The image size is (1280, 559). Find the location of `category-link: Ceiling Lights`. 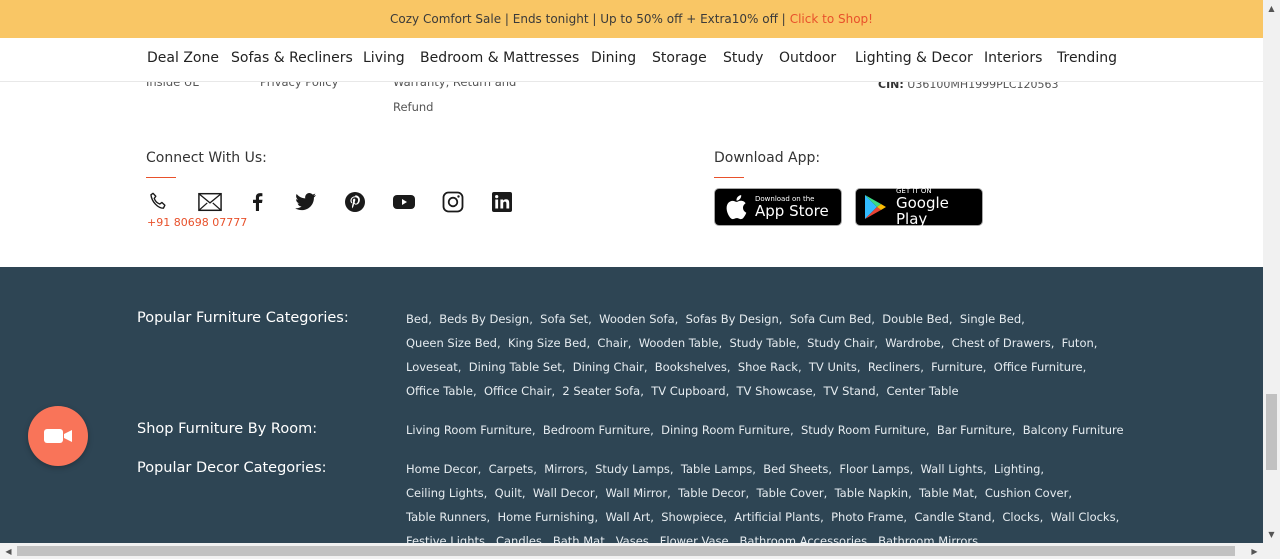

category-link: Ceiling Lights is located at coordinates (448, 493).